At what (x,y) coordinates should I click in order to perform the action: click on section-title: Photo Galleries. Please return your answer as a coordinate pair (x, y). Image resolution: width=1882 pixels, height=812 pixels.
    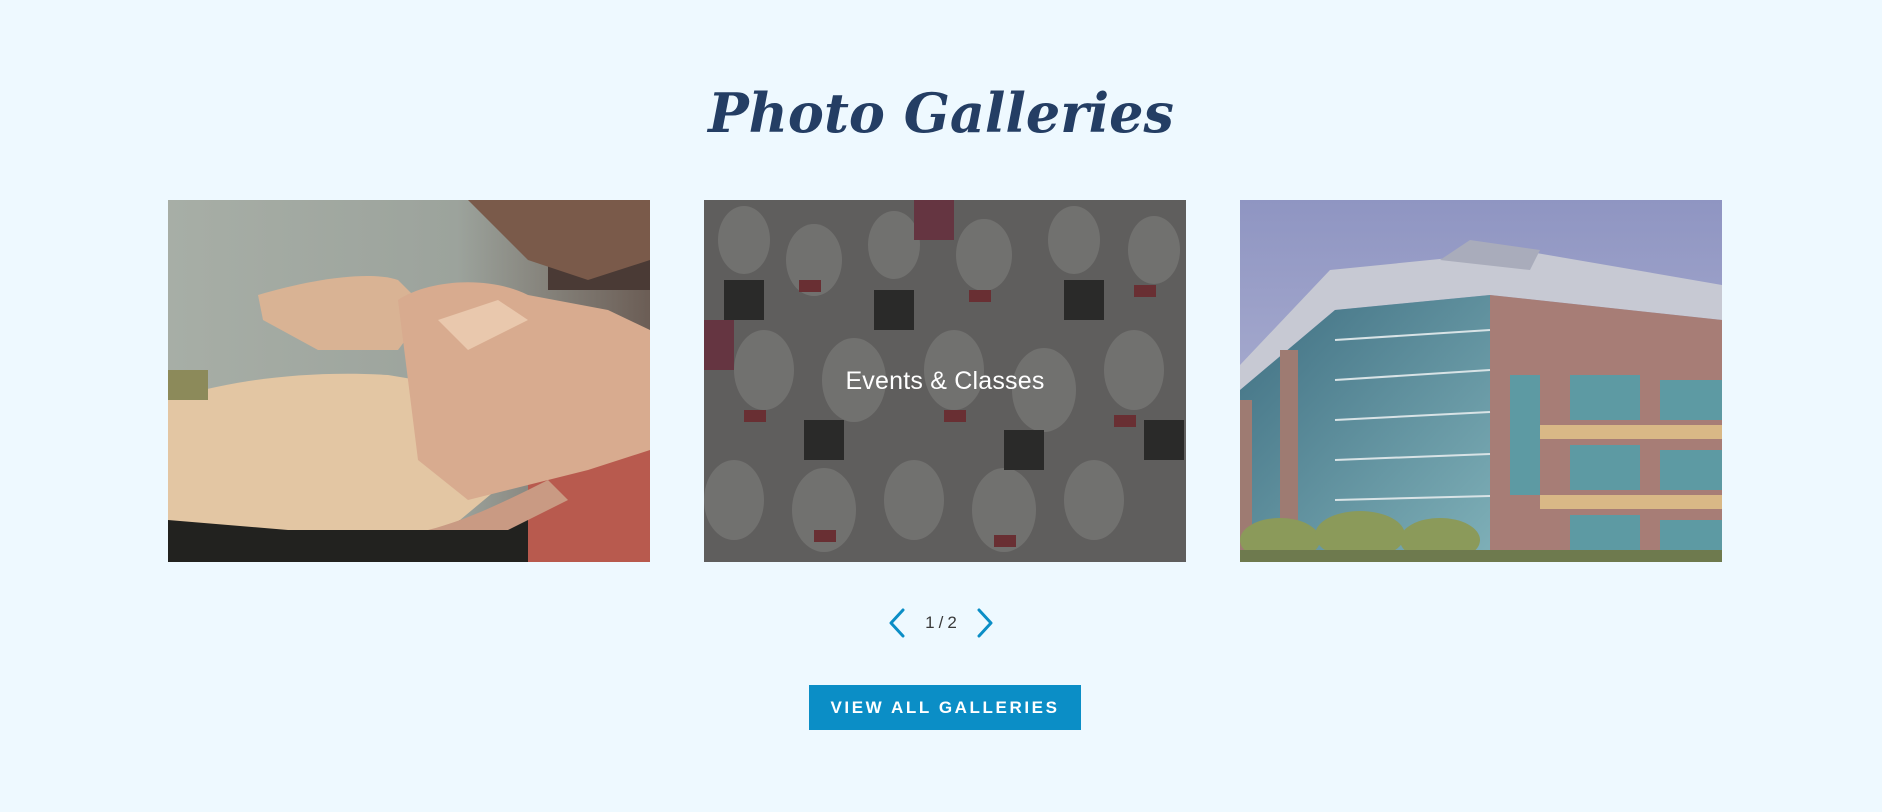
    Looking at the image, I should click on (941, 113).